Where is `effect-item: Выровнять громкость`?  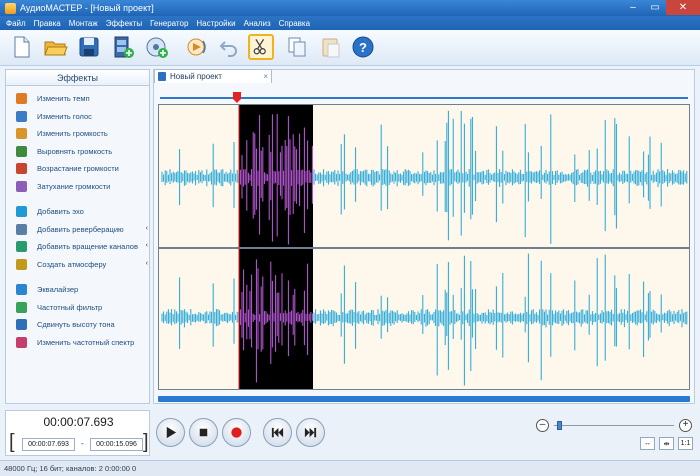 effect-item: Выровнять громкость is located at coordinates (77, 152).